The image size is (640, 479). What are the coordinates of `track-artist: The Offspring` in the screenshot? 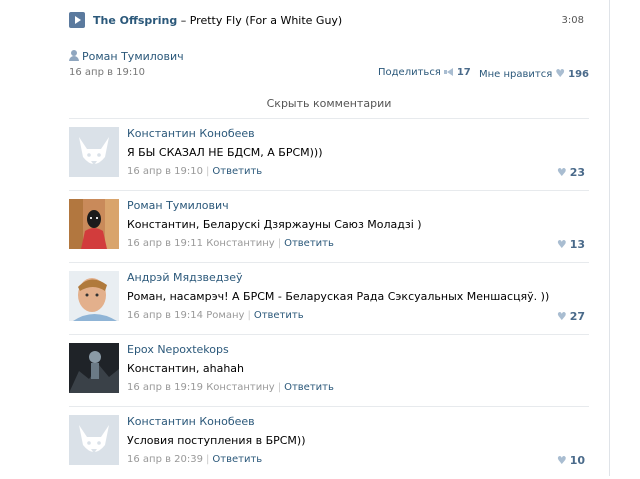 It's located at (135, 20).